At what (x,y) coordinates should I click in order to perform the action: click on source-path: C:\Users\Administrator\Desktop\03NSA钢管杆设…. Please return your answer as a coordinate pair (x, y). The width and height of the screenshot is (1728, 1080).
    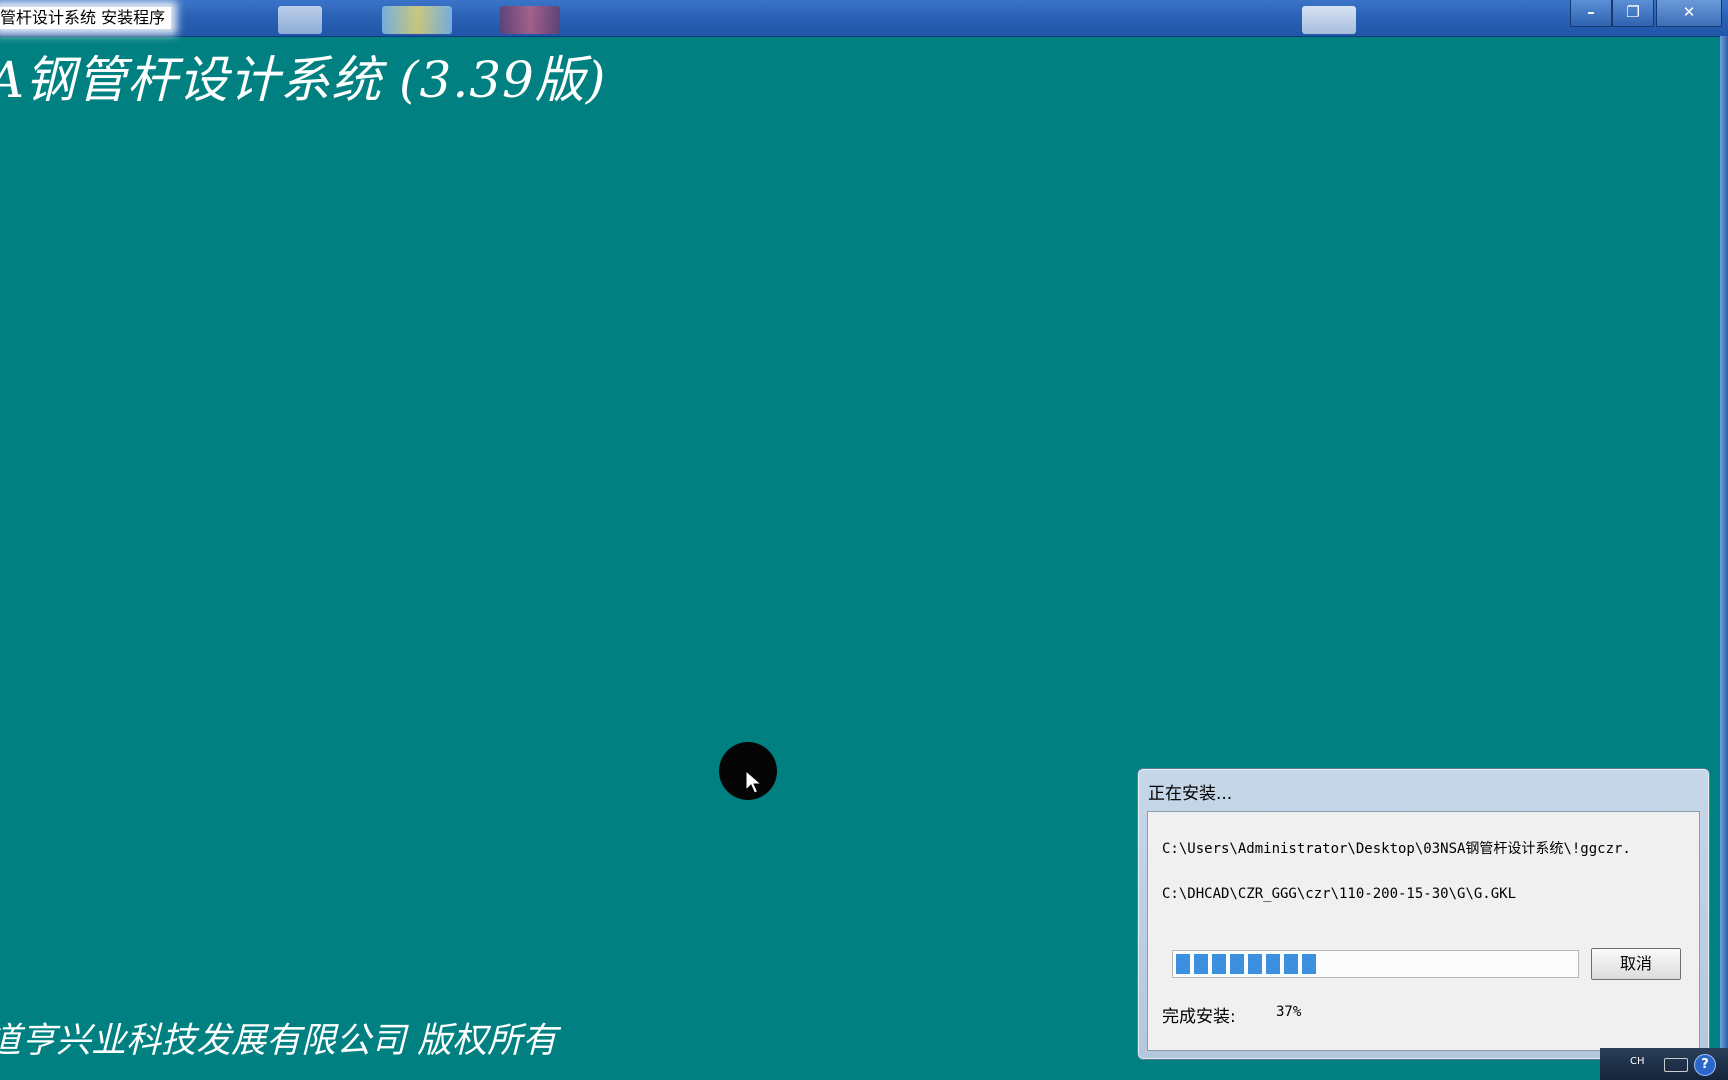
    Looking at the image, I should click on (1396, 849).